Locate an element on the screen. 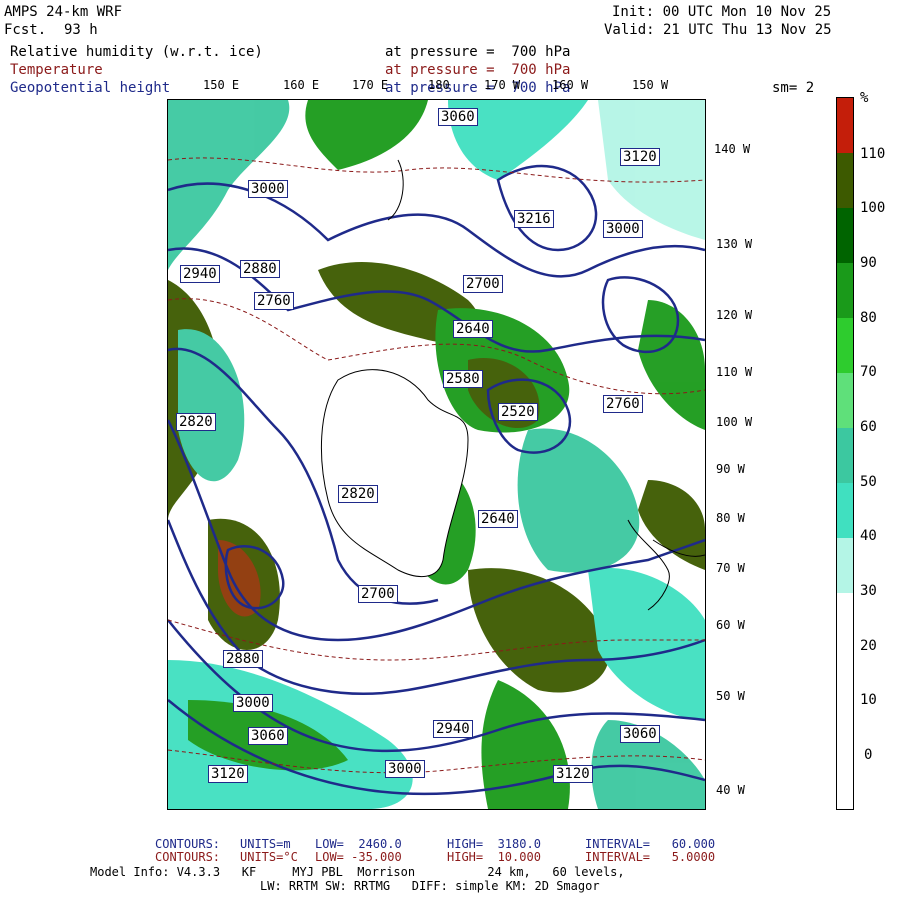 The image size is (900, 900). colorbar-label: 90 is located at coordinates (868, 263).